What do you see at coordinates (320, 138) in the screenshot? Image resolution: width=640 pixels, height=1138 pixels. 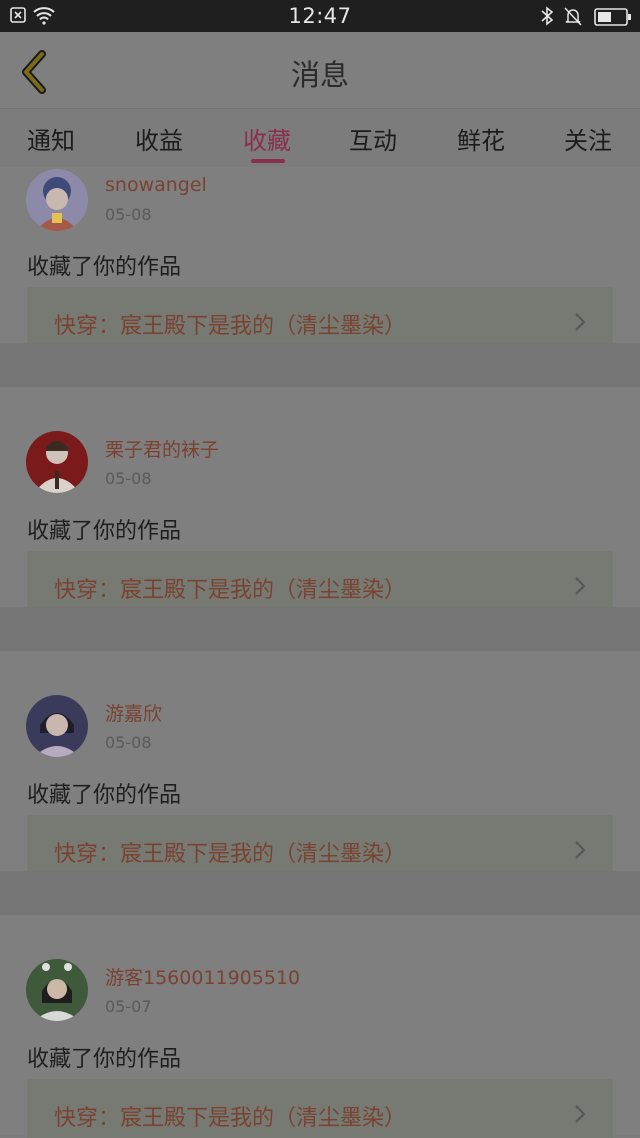 I see `tab-bar: 通知 收益 收藏 互动 鲜花 关注` at bounding box center [320, 138].